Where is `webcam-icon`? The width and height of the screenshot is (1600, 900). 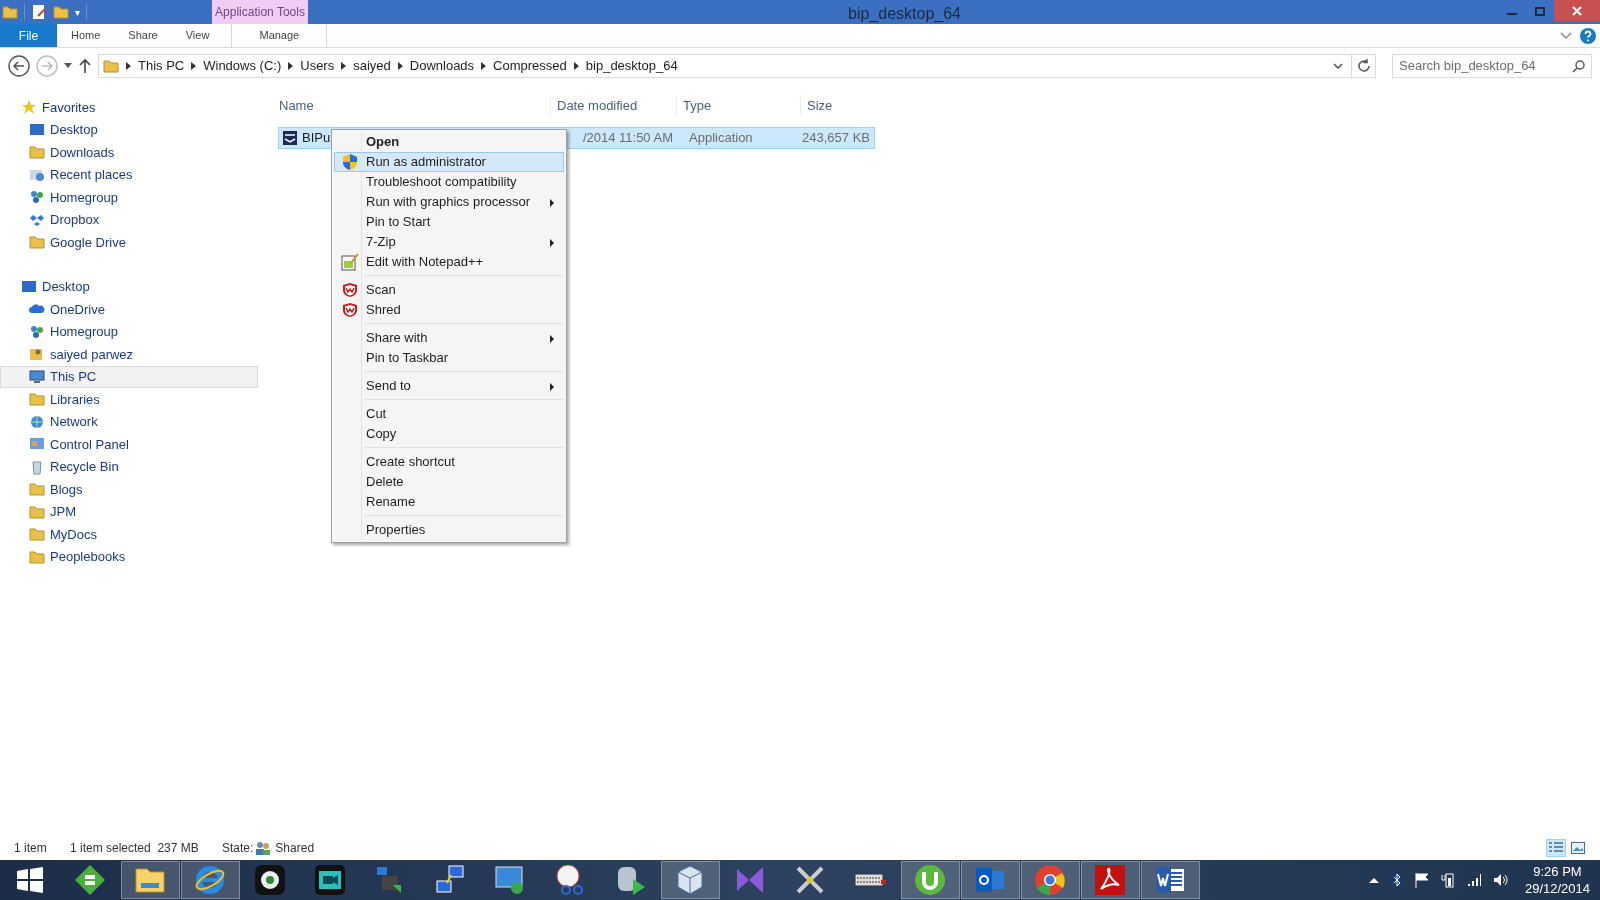
webcam-icon is located at coordinates (270, 880).